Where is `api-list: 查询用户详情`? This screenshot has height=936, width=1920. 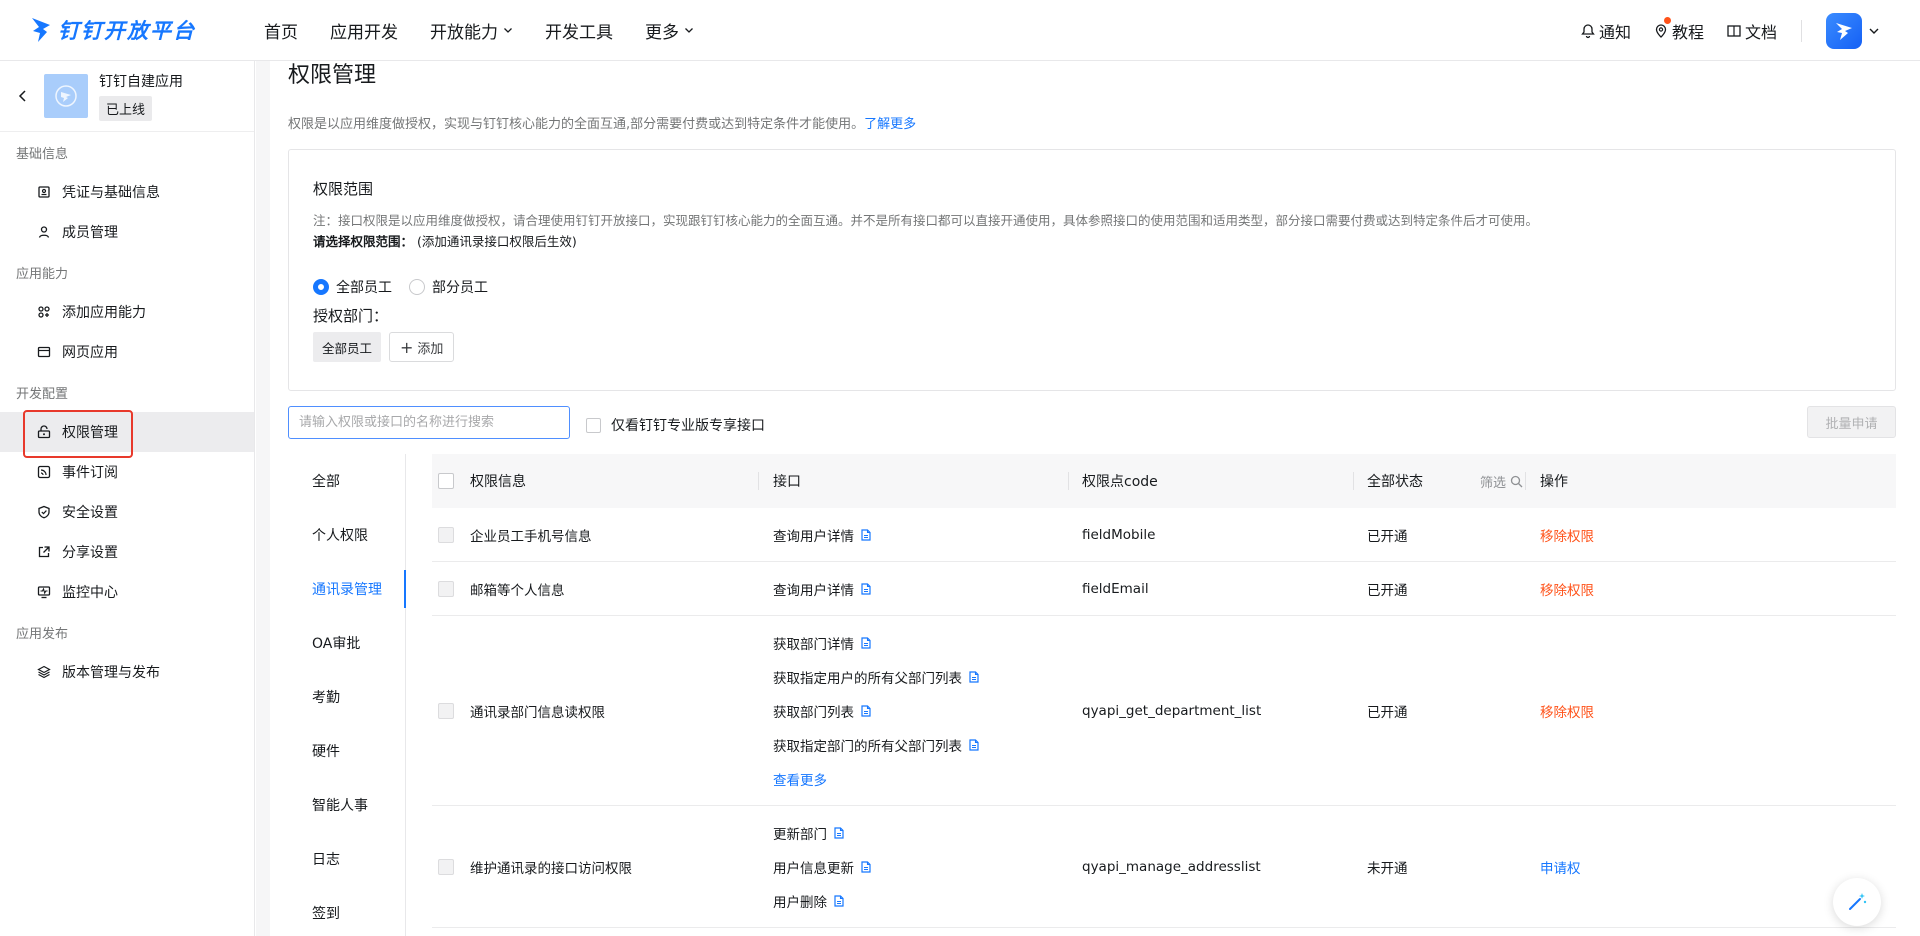
api-list: 查询用户详情 is located at coordinates (822, 535).